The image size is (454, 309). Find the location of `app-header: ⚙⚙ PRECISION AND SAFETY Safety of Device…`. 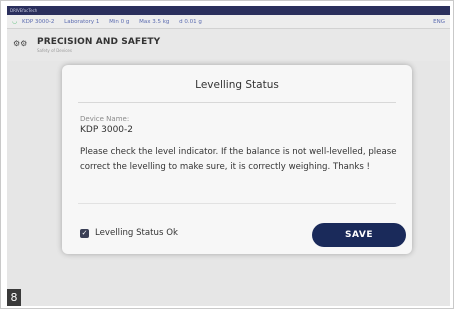

app-header: ⚙⚙ PRECISION AND SAFETY Safety of Device… is located at coordinates (228, 45).